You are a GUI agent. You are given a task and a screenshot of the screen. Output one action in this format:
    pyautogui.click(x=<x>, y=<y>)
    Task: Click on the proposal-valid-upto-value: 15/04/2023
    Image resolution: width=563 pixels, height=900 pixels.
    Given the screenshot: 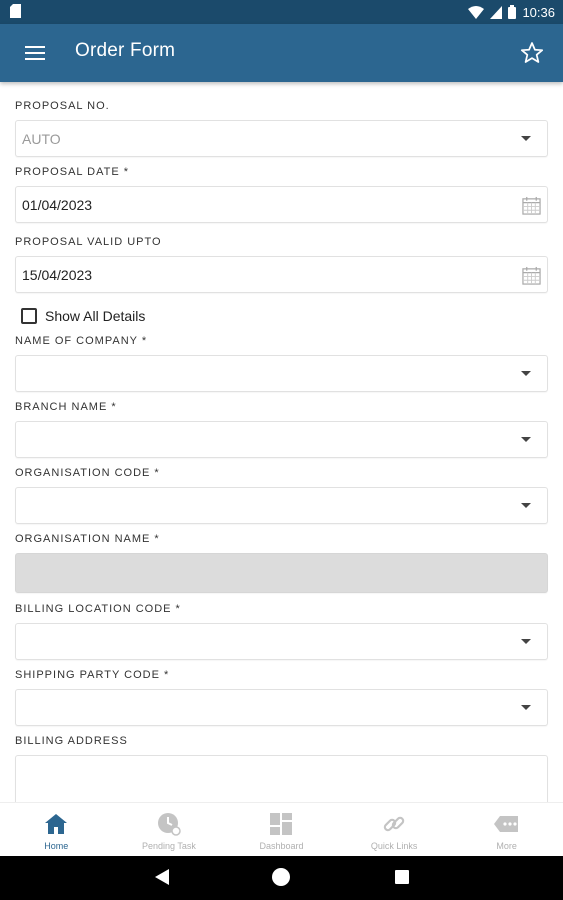 What is the action you would take?
    pyautogui.click(x=57, y=274)
    